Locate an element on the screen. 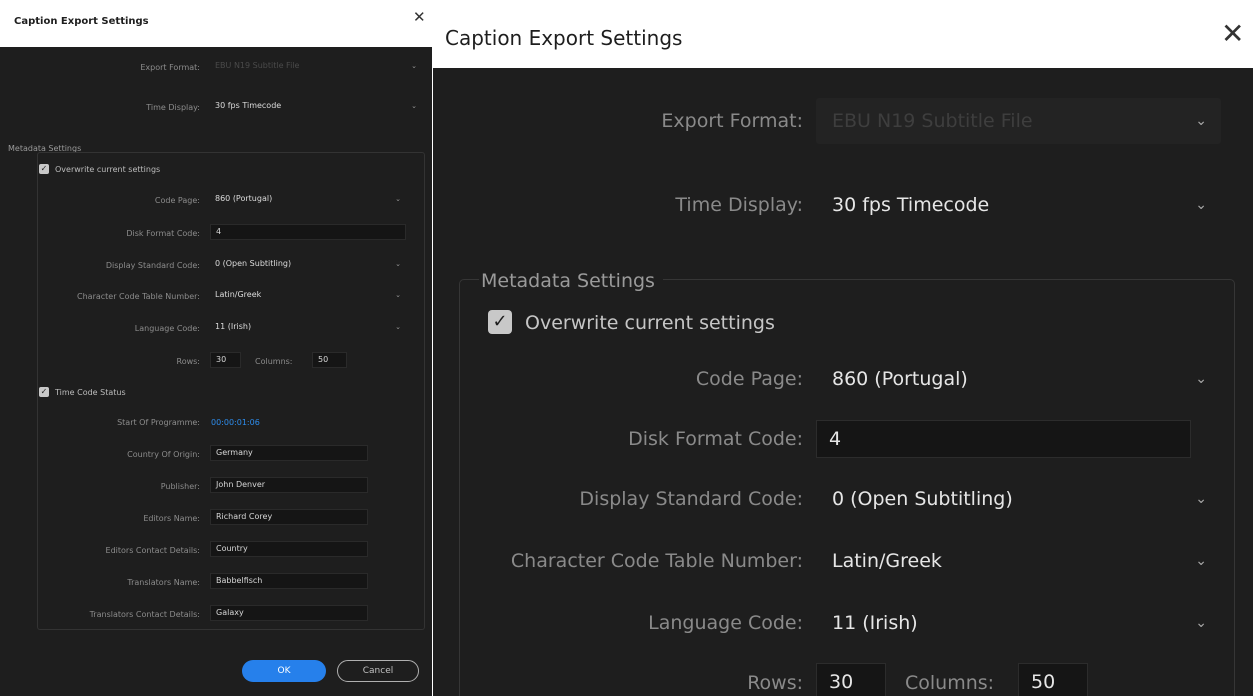 Image resolution: width=1253 pixels, height=696 pixels. language-code-value-zoomed: 11 (Irish) is located at coordinates (875, 623).